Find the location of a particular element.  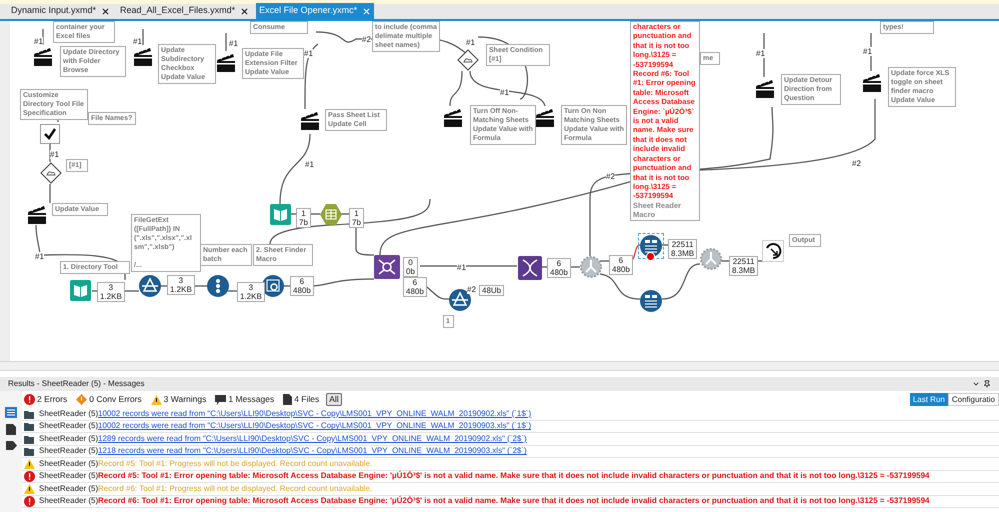

message-filter: 0 Conv Errors is located at coordinates (109, 399).